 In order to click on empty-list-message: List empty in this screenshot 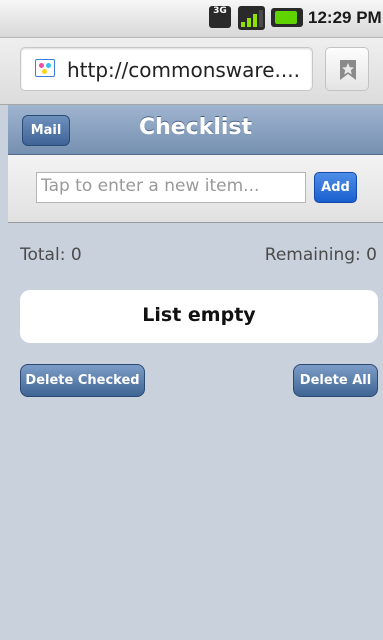, I will do `click(199, 315)`.